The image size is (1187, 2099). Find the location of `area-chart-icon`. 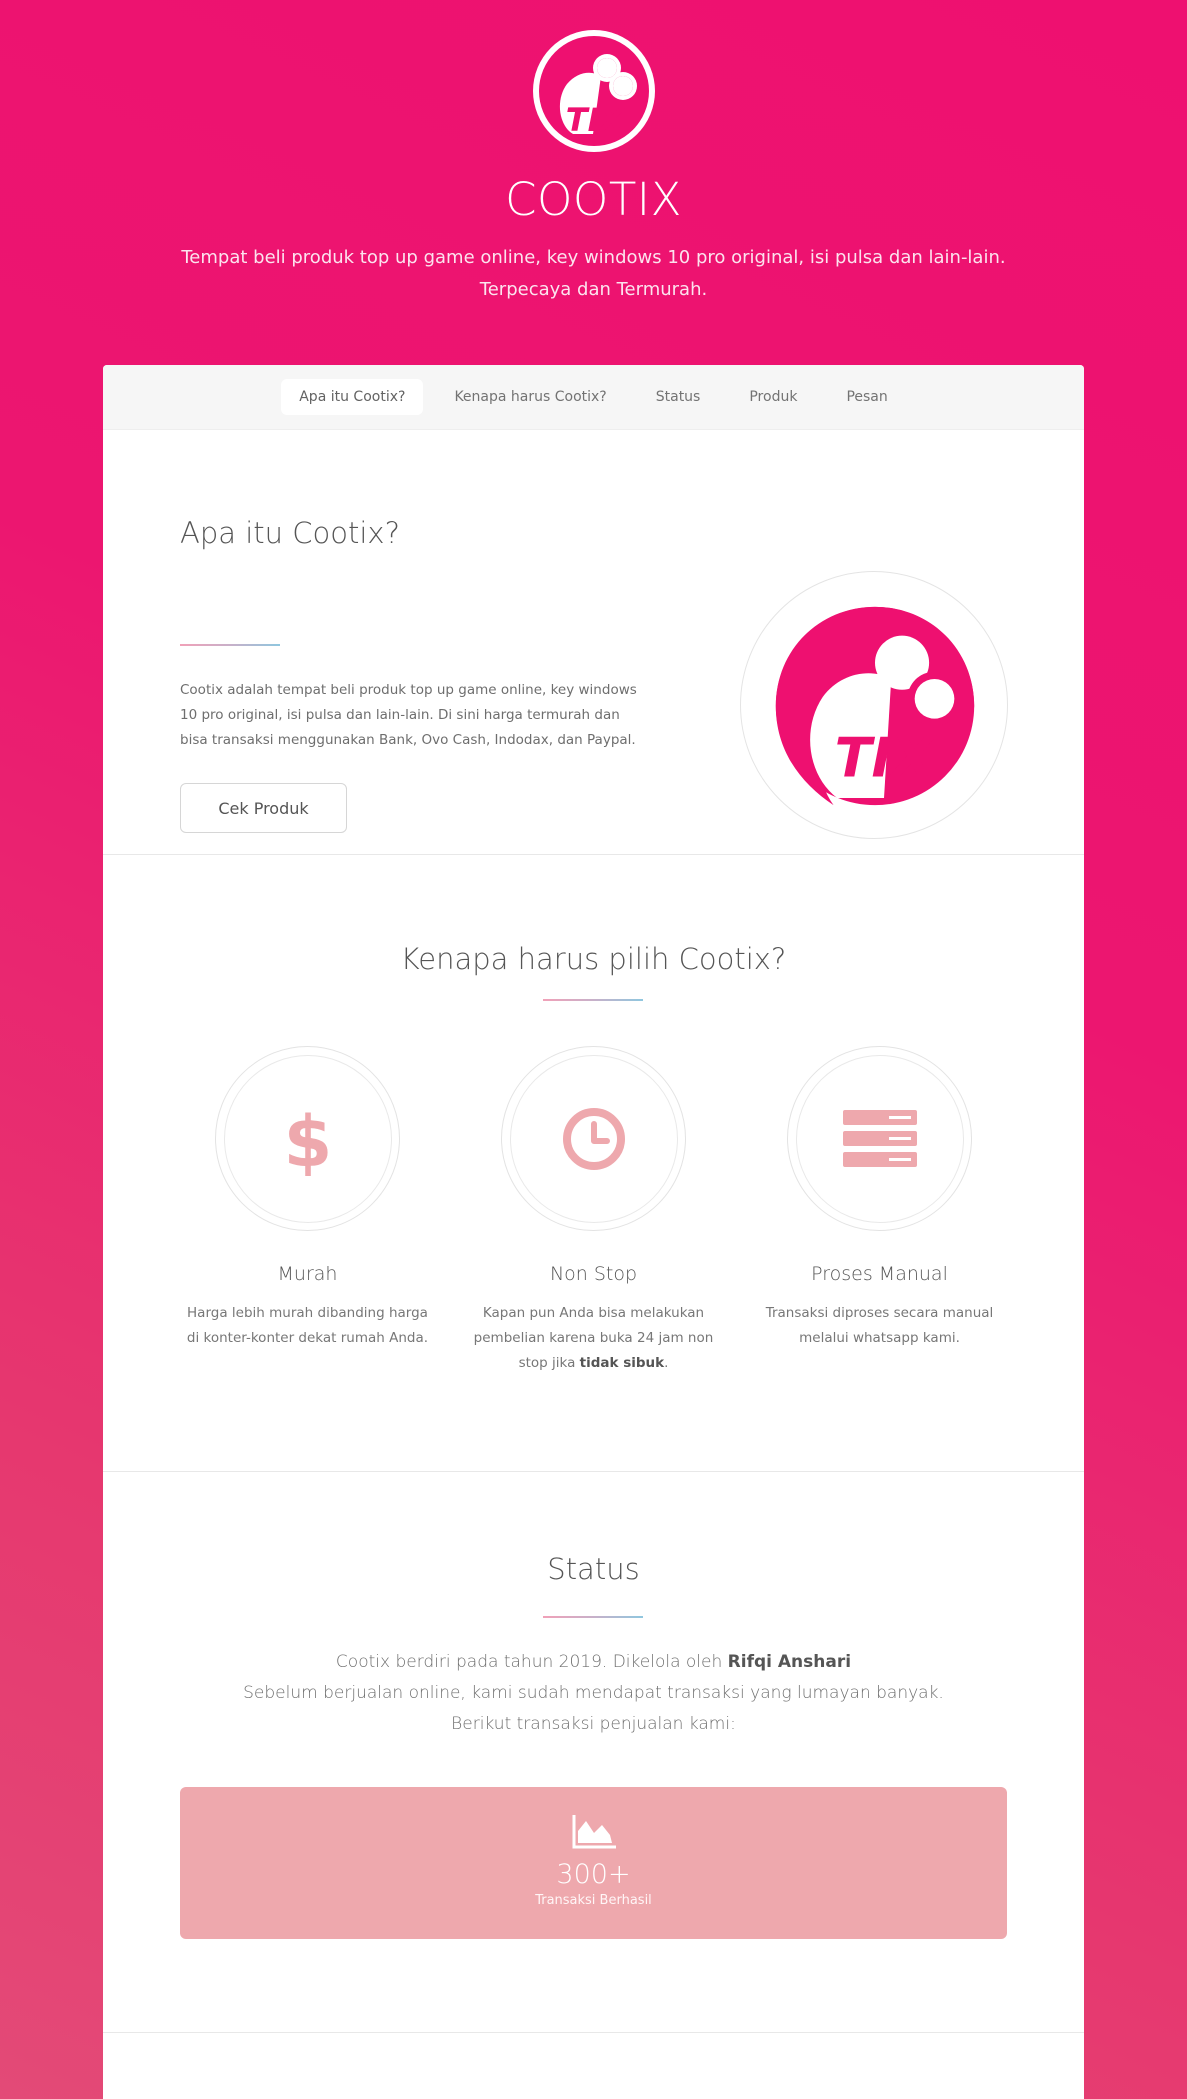

area-chart-icon is located at coordinates (594, 1832).